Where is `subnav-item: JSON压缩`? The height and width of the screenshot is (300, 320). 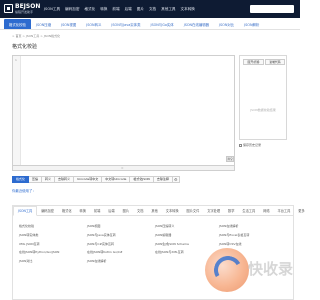
subnav-item: JSON压缩 is located at coordinates (43, 25).